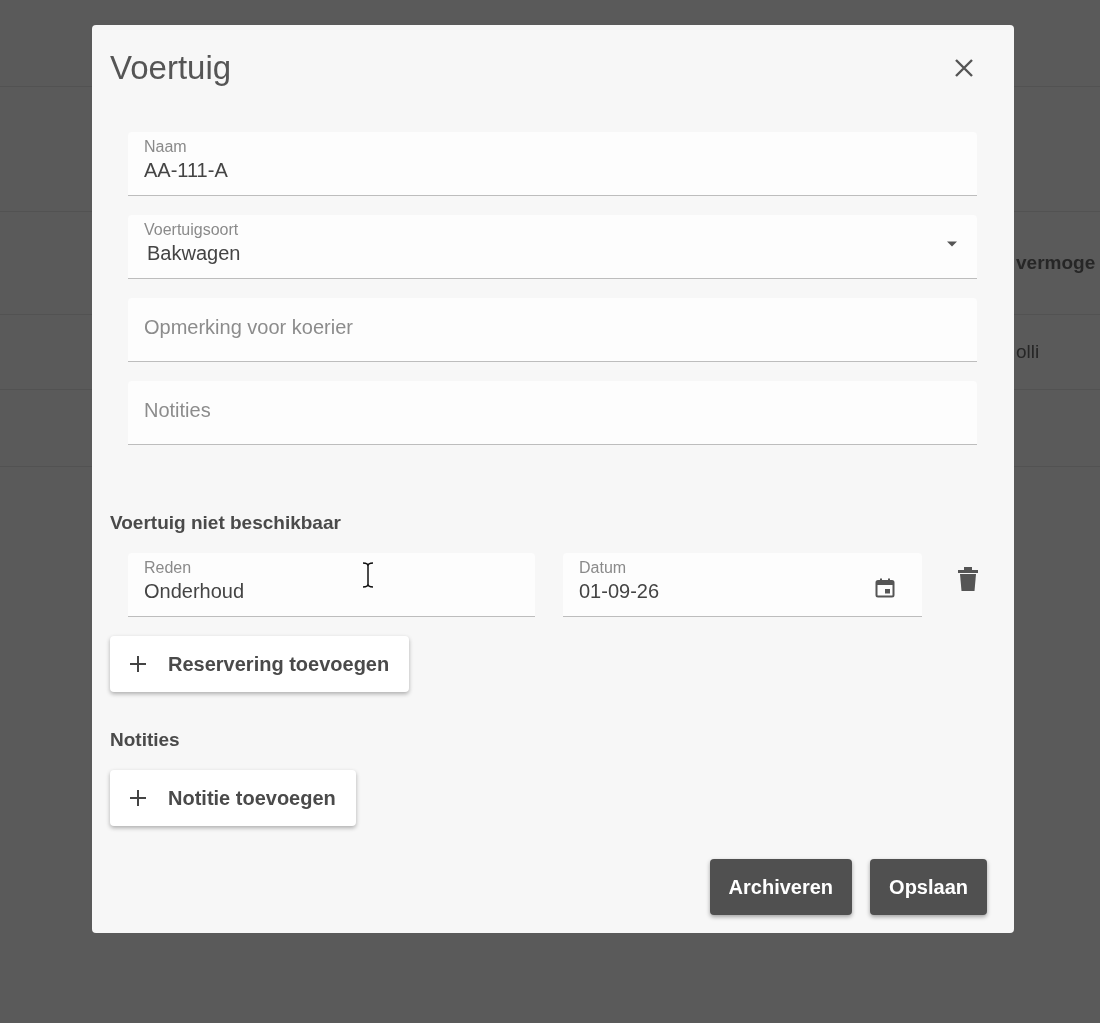  Describe the element at coordinates (233, 798) in the screenshot. I see `add-note-button: Notitie toevoegen` at that location.